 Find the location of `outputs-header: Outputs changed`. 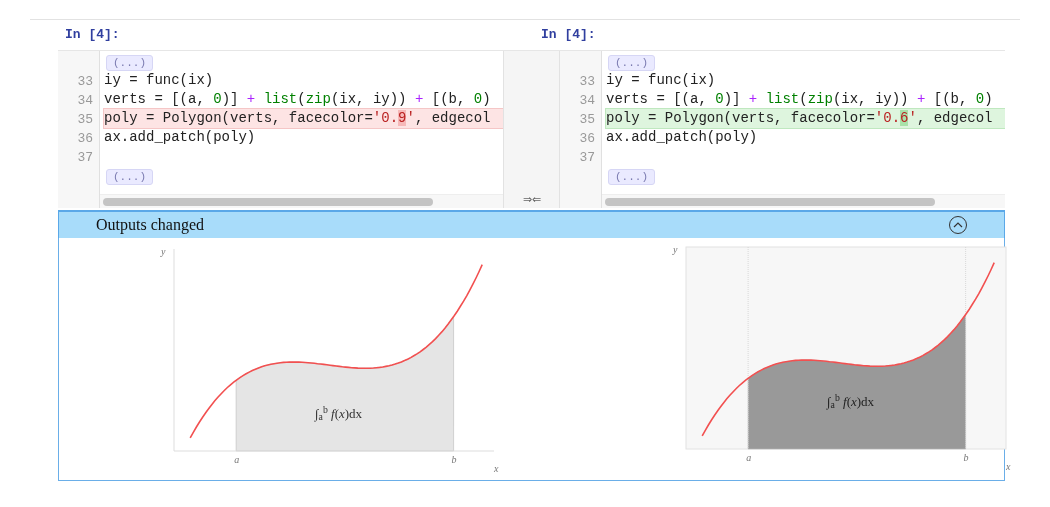

outputs-header: Outputs changed is located at coordinates (531, 224).